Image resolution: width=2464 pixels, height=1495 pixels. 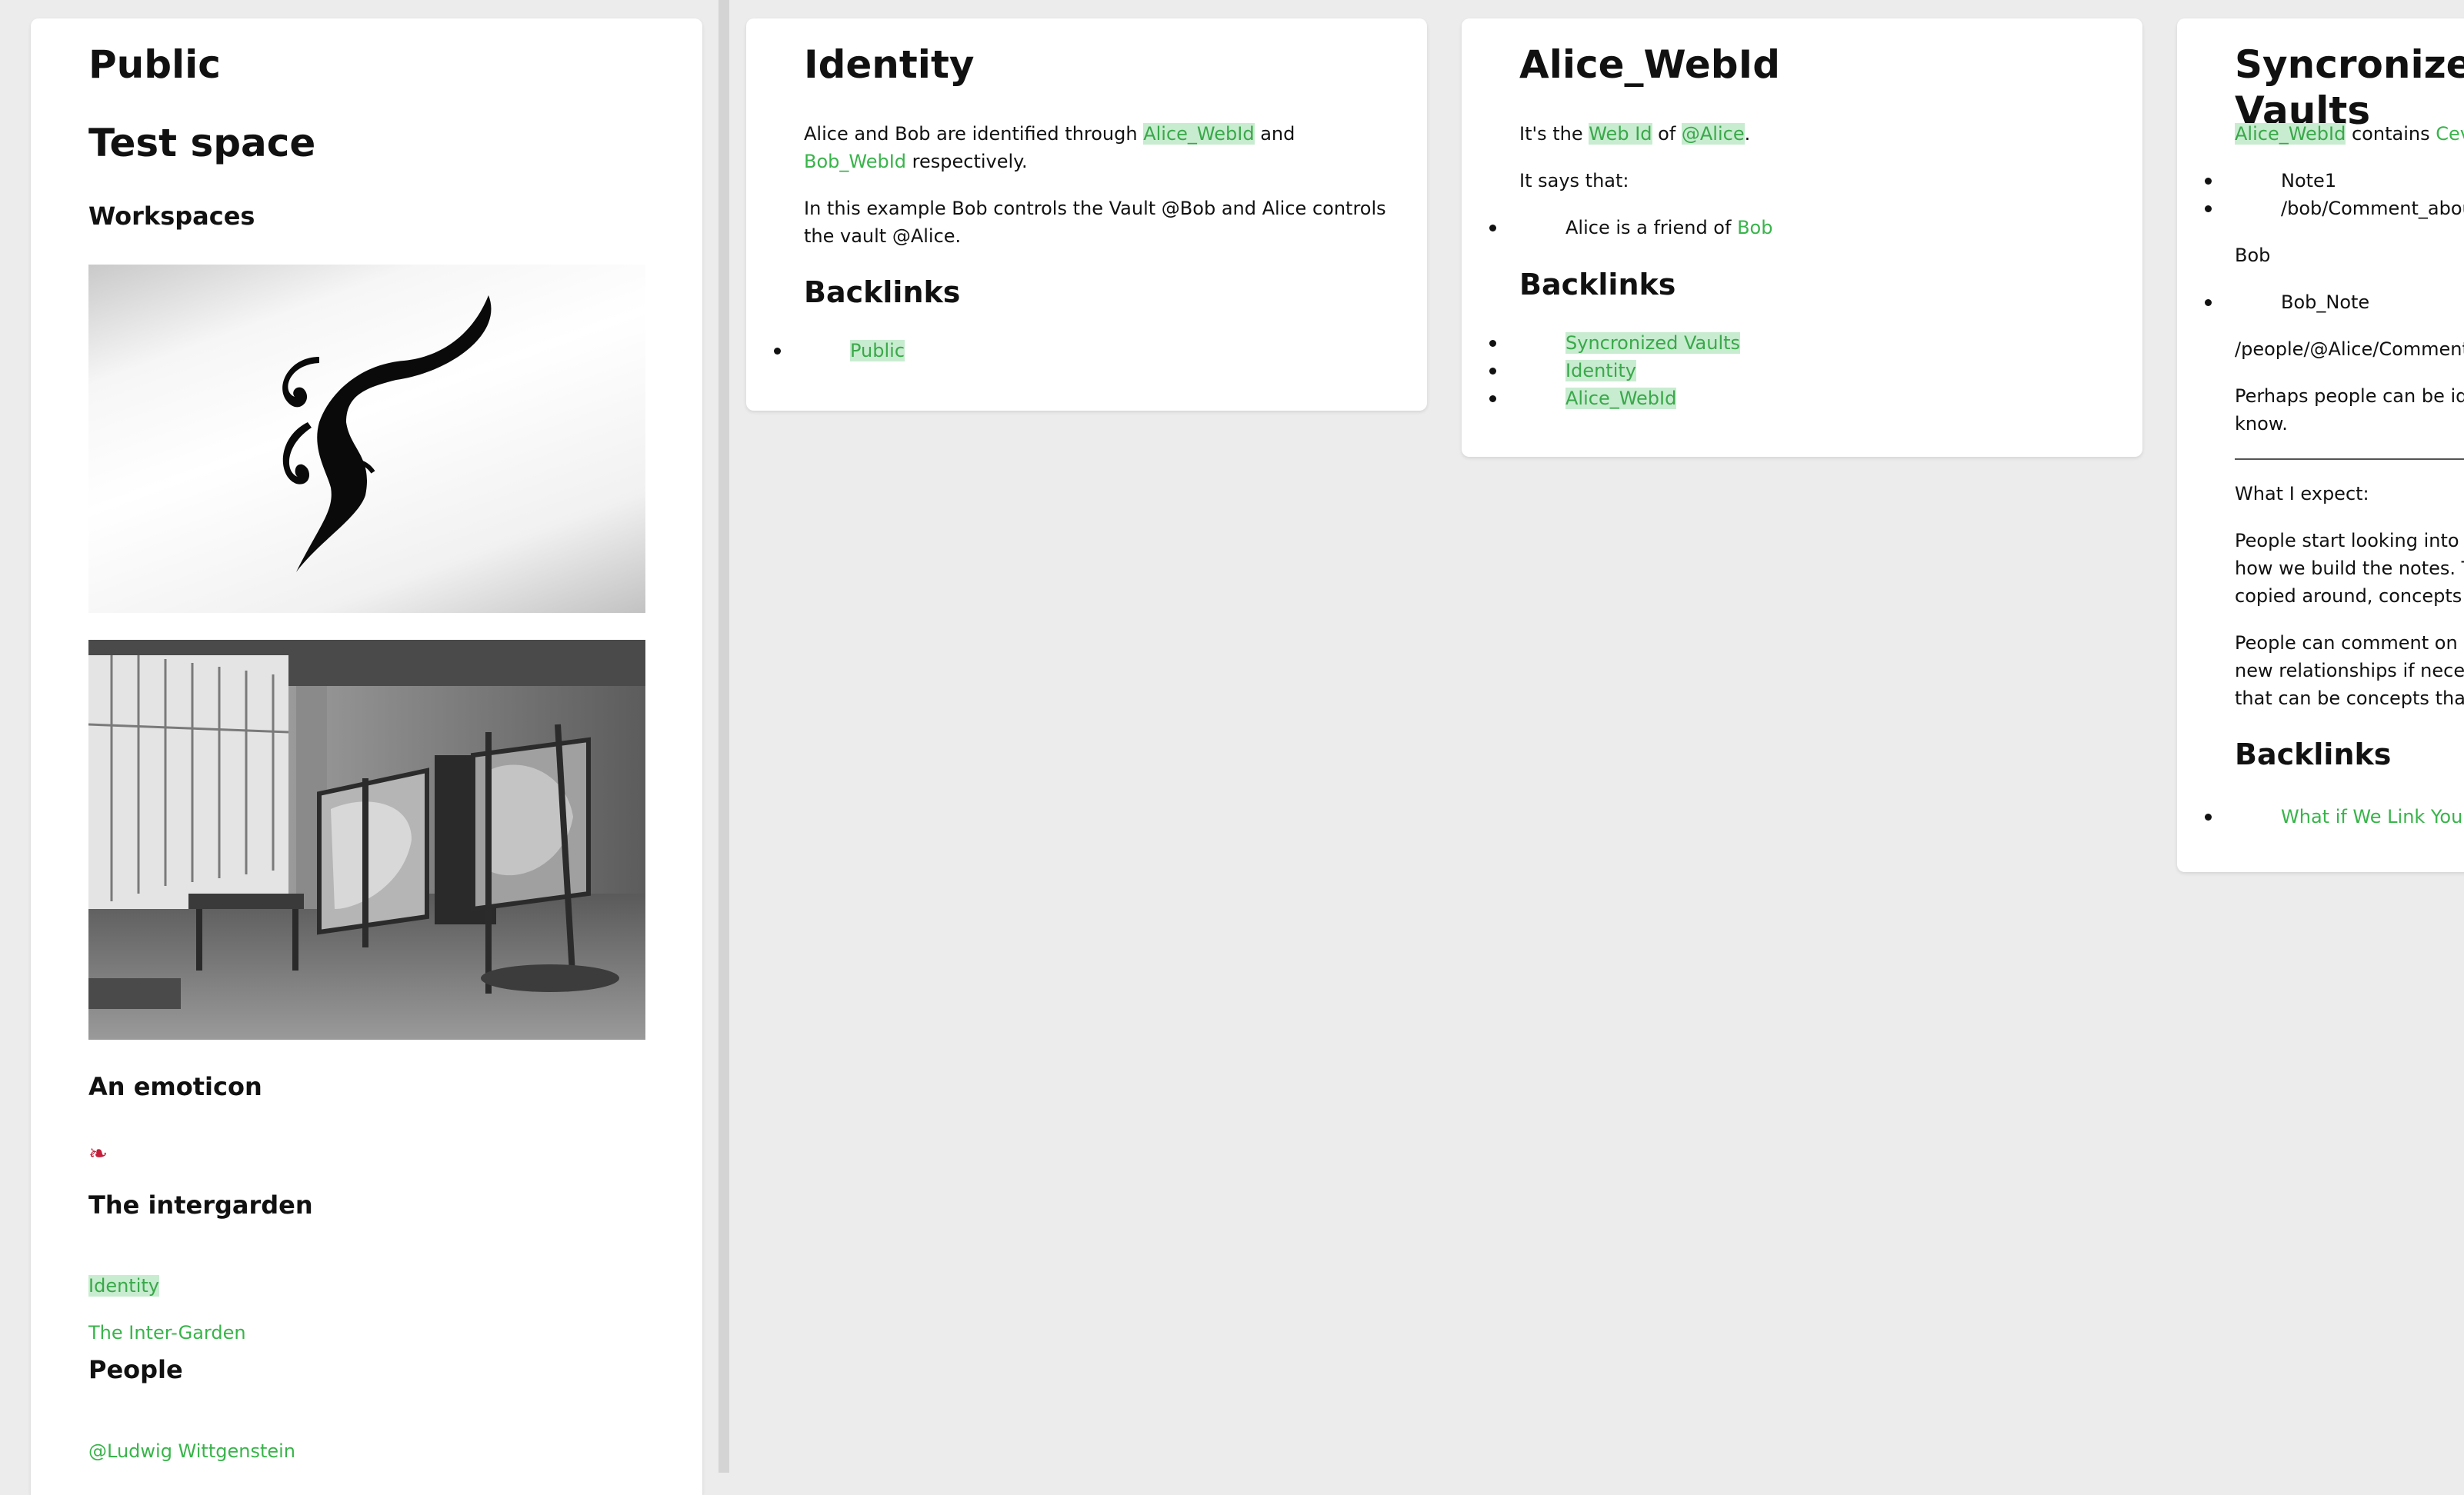 I want to click on path-text: /people/@Alice/Comment_, so click(x=2350, y=349).